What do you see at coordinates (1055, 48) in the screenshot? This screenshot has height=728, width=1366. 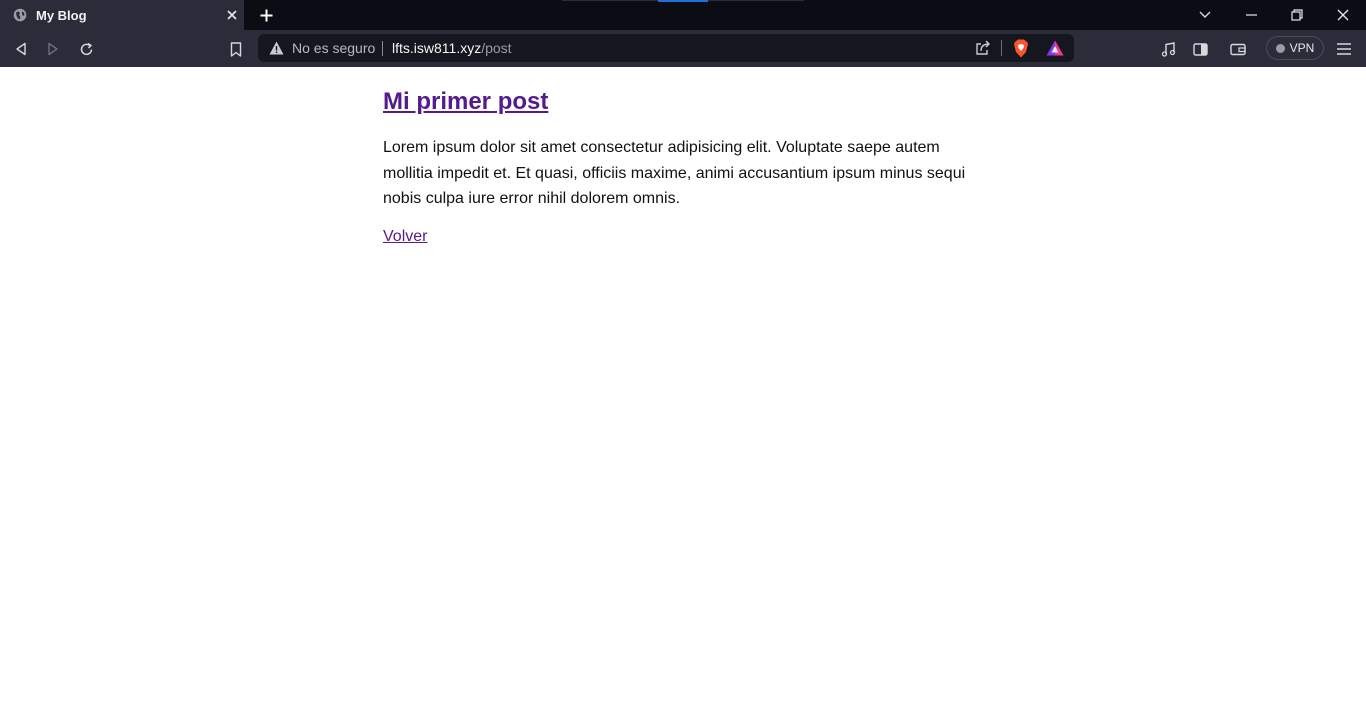 I see `brave-rewards-icon` at bounding box center [1055, 48].